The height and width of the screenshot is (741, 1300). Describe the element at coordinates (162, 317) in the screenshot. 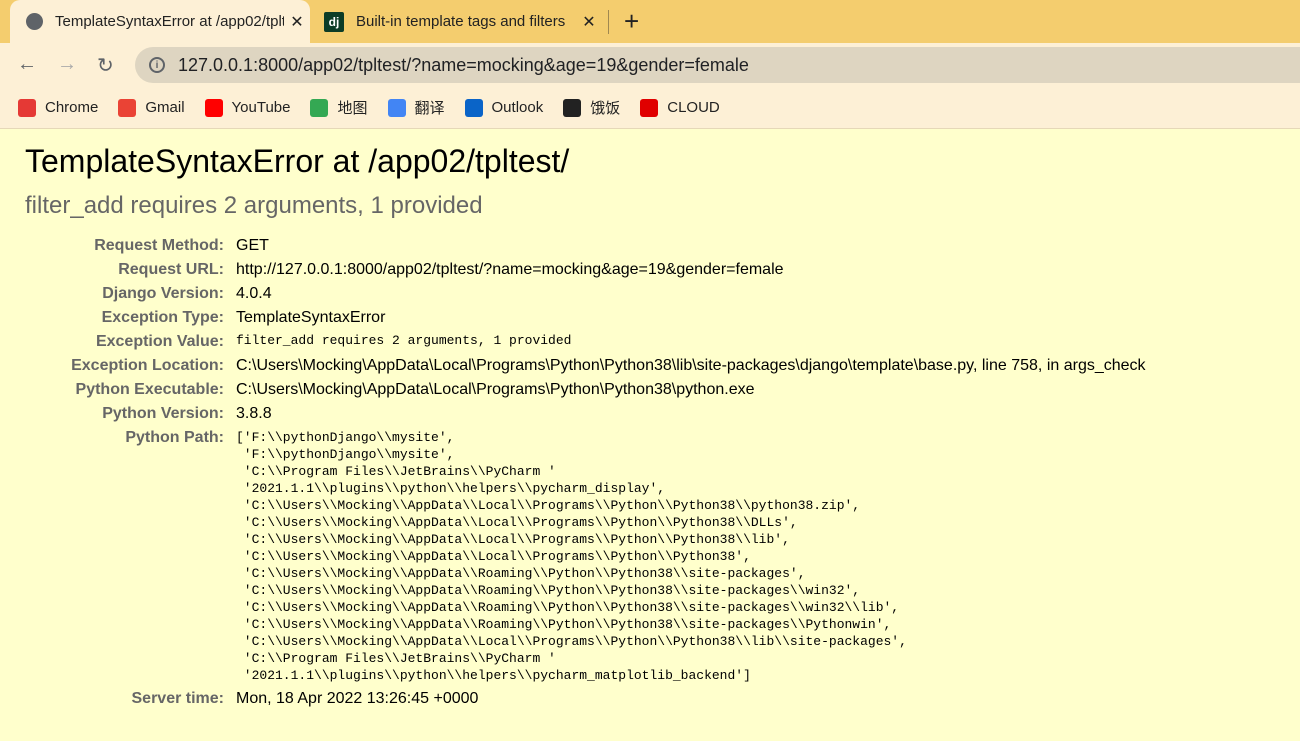

I see `row-label: Exception Type:` at that location.